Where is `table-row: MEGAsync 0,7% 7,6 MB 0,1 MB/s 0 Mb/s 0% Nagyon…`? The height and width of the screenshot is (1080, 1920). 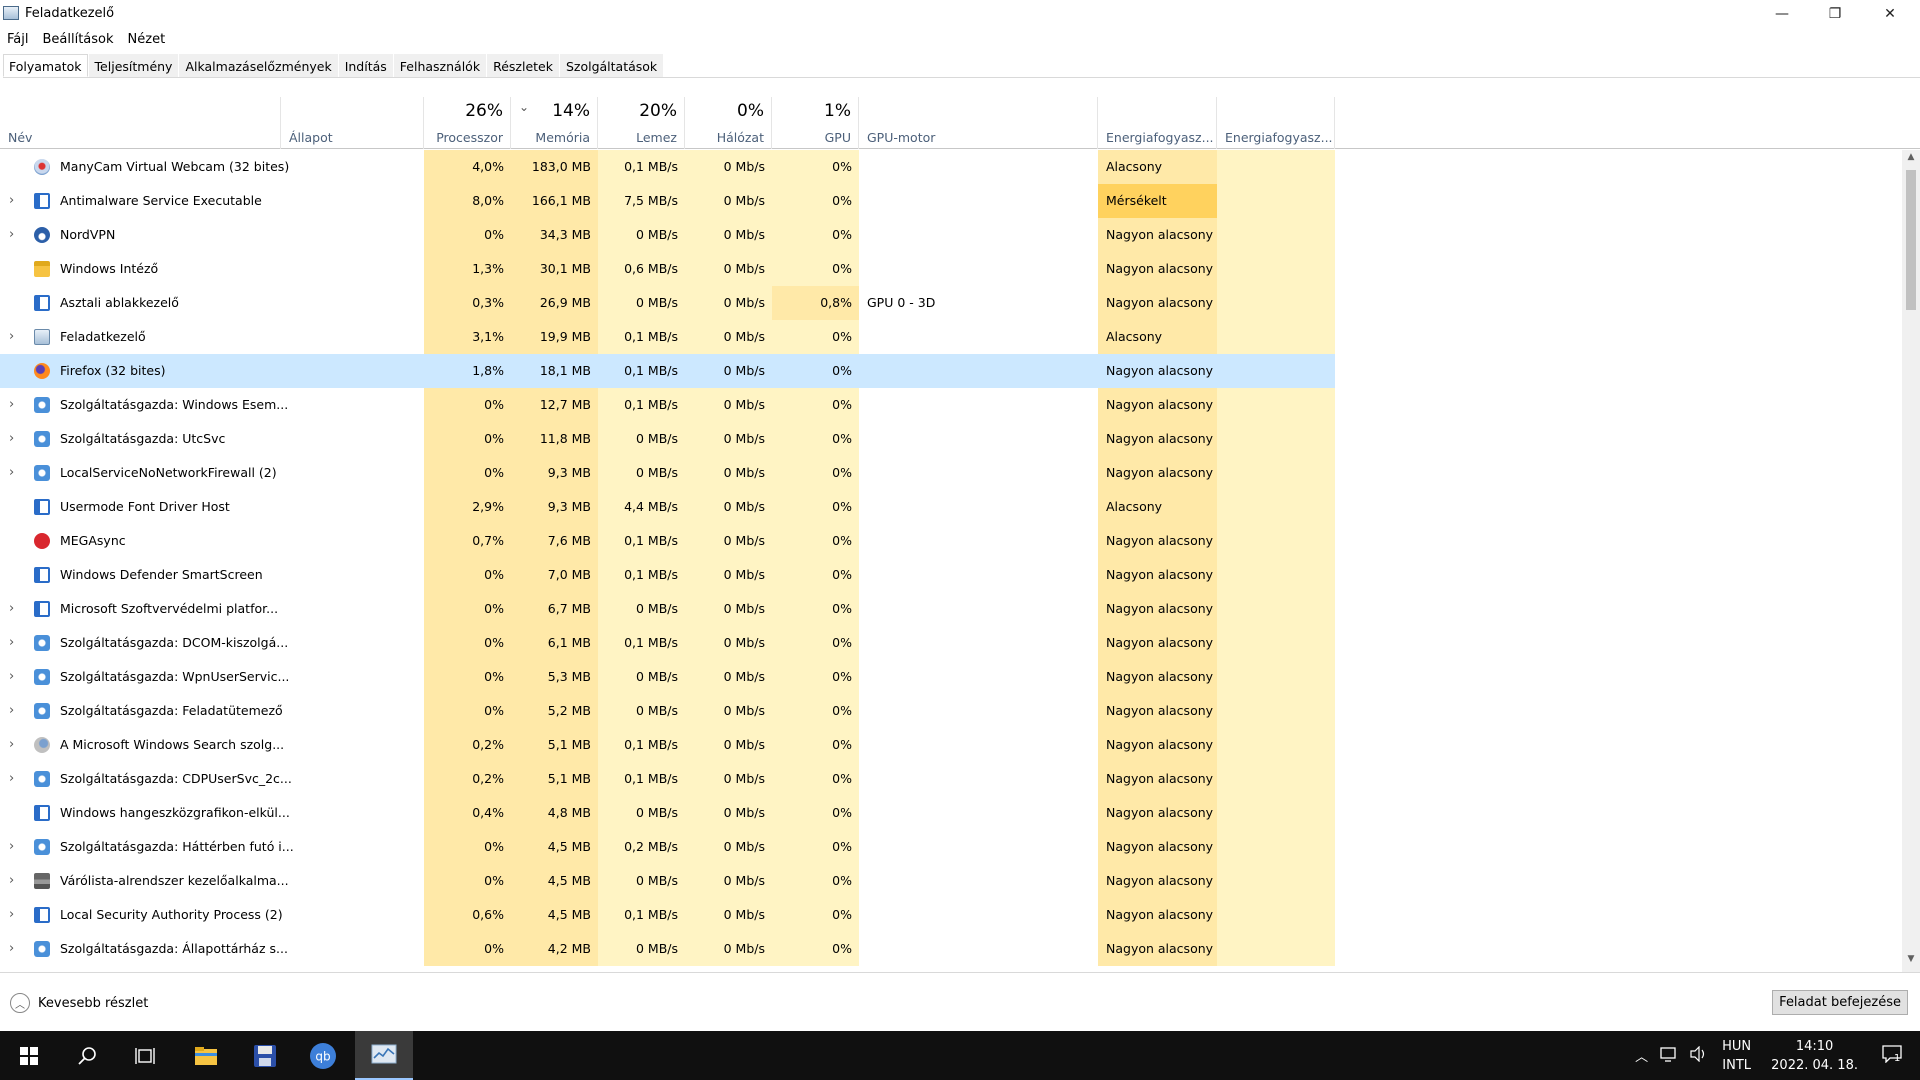
table-row: MEGAsync 0,7% 7,6 MB 0,1 MB/s 0 Mb/s 0% Nagyon… is located at coordinates (950, 541).